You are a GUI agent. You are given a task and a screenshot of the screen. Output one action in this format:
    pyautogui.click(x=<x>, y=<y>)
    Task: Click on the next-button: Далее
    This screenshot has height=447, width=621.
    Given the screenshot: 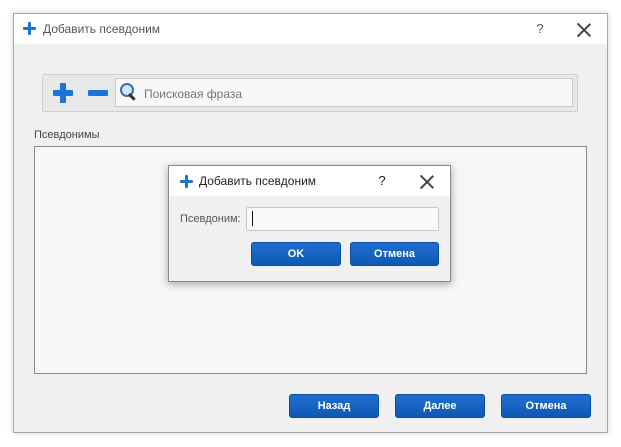 What is the action you would take?
    pyautogui.click(x=440, y=406)
    